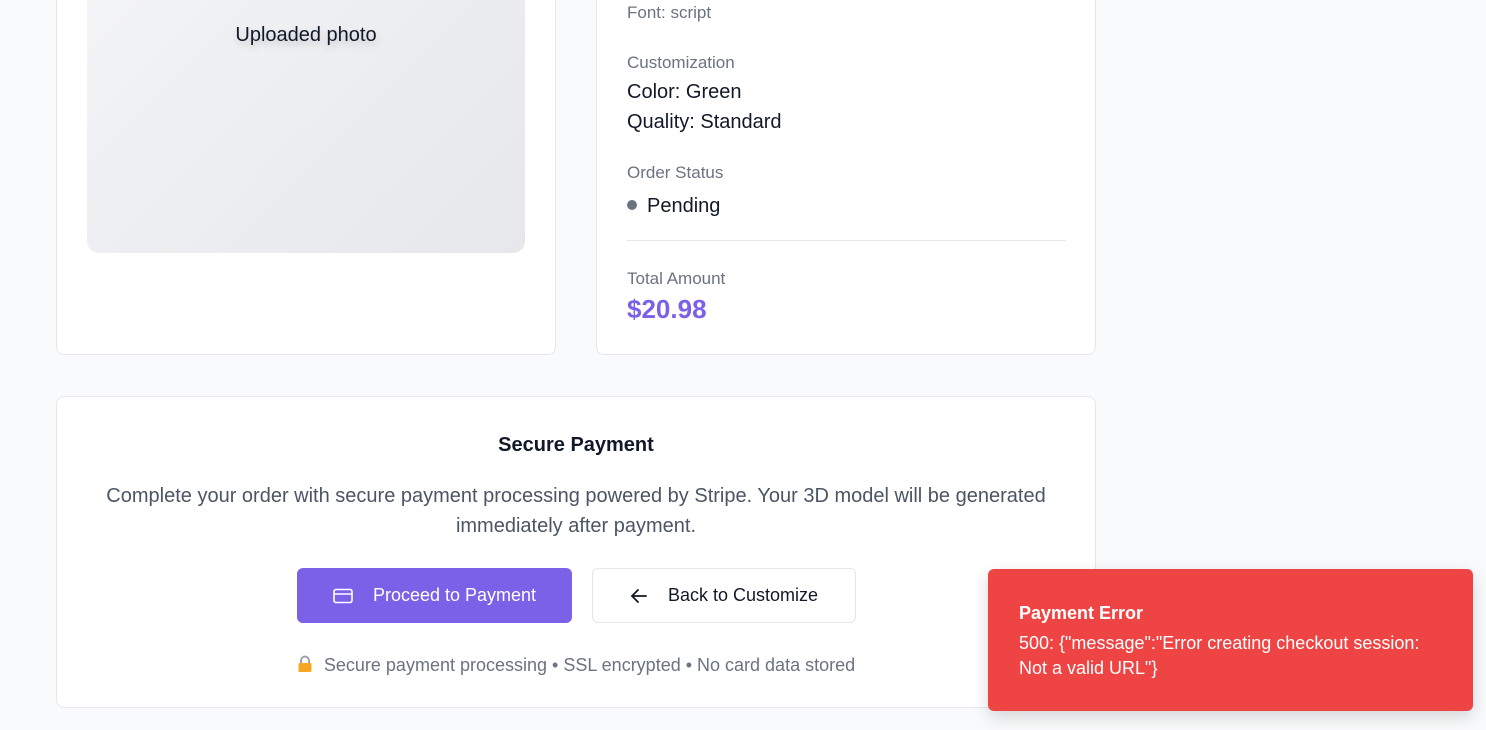  What do you see at coordinates (1081, 613) in the screenshot?
I see `toast-title: Payment Error` at bounding box center [1081, 613].